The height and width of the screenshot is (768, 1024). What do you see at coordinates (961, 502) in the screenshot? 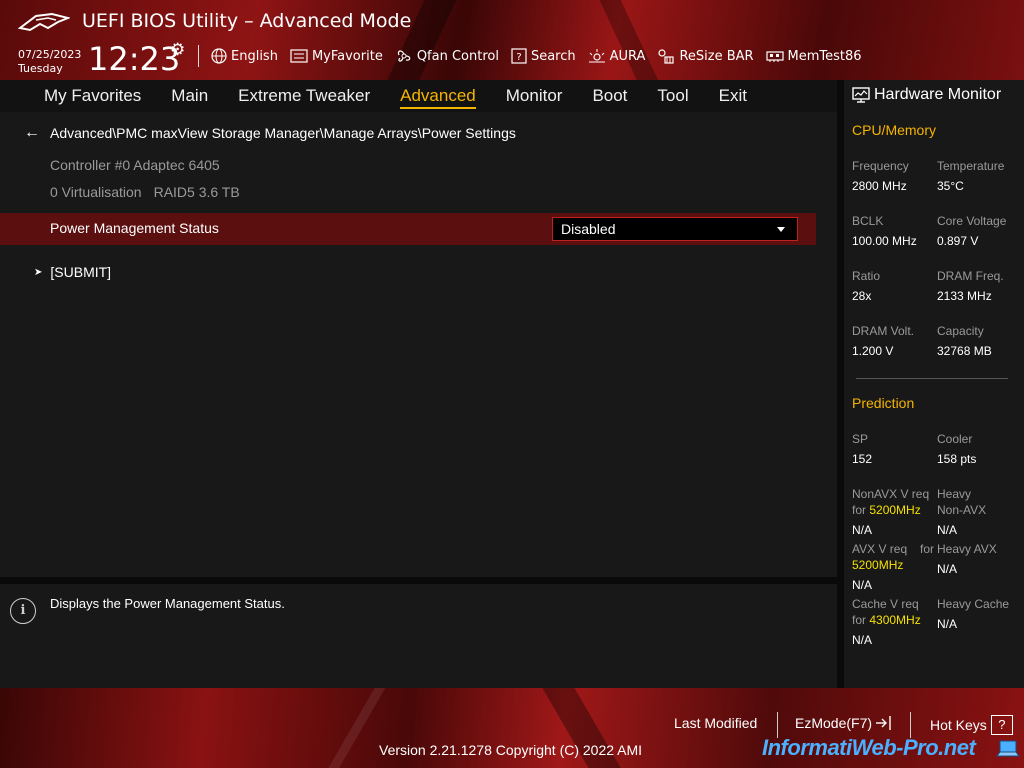
I see `heavy-nonavx-label: Heavy Non-AVX` at bounding box center [961, 502].